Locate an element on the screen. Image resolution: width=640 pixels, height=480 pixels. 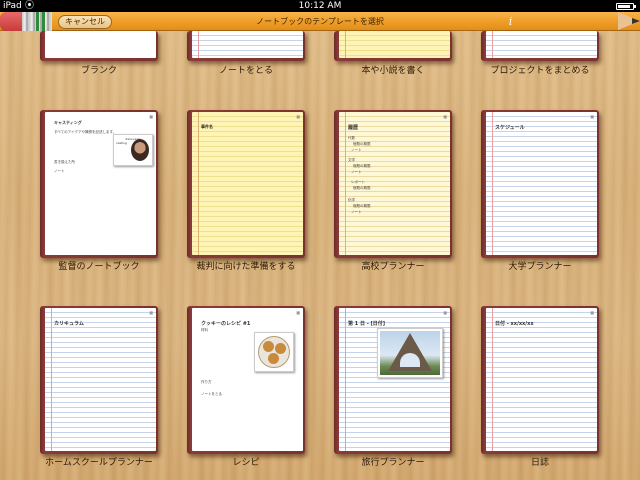
template-book-writing is located at coordinates (393, 46).